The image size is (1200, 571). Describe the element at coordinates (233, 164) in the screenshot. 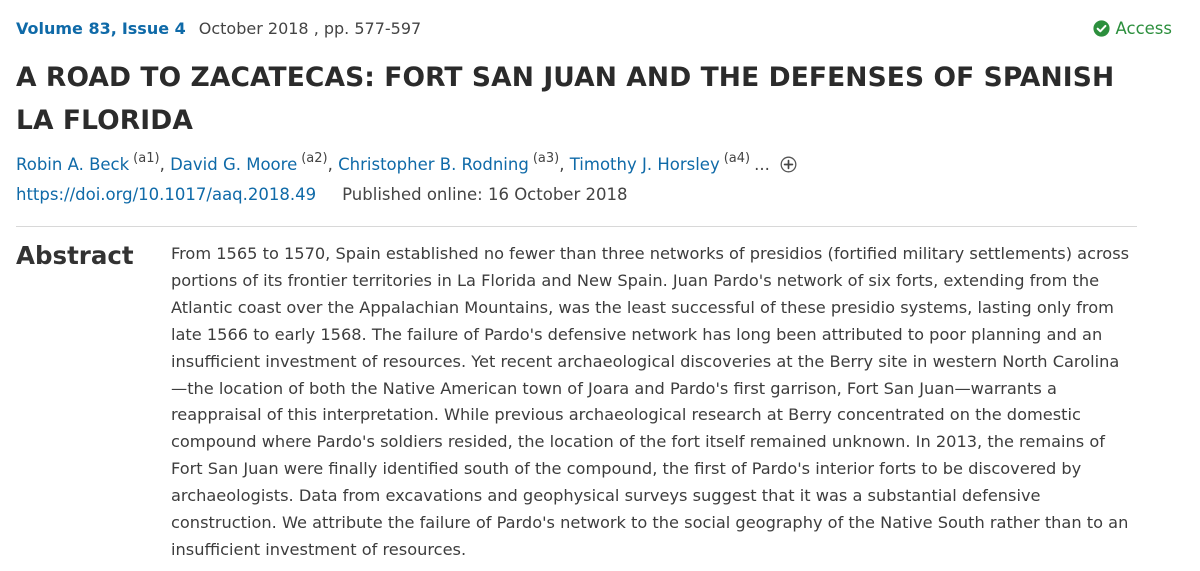

I see `author-link: David G. Moore` at that location.